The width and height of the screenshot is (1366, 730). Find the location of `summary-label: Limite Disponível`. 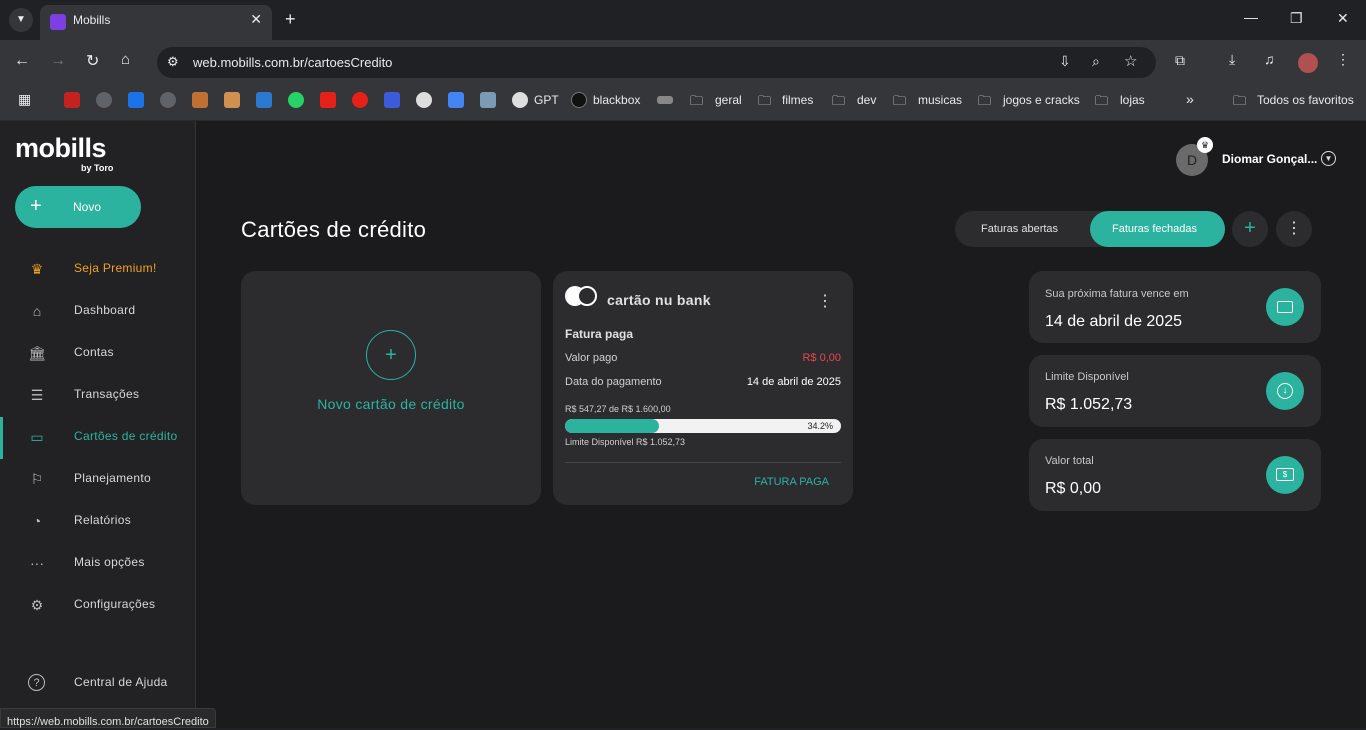

summary-label: Limite Disponível is located at coordinates (1087, 377).